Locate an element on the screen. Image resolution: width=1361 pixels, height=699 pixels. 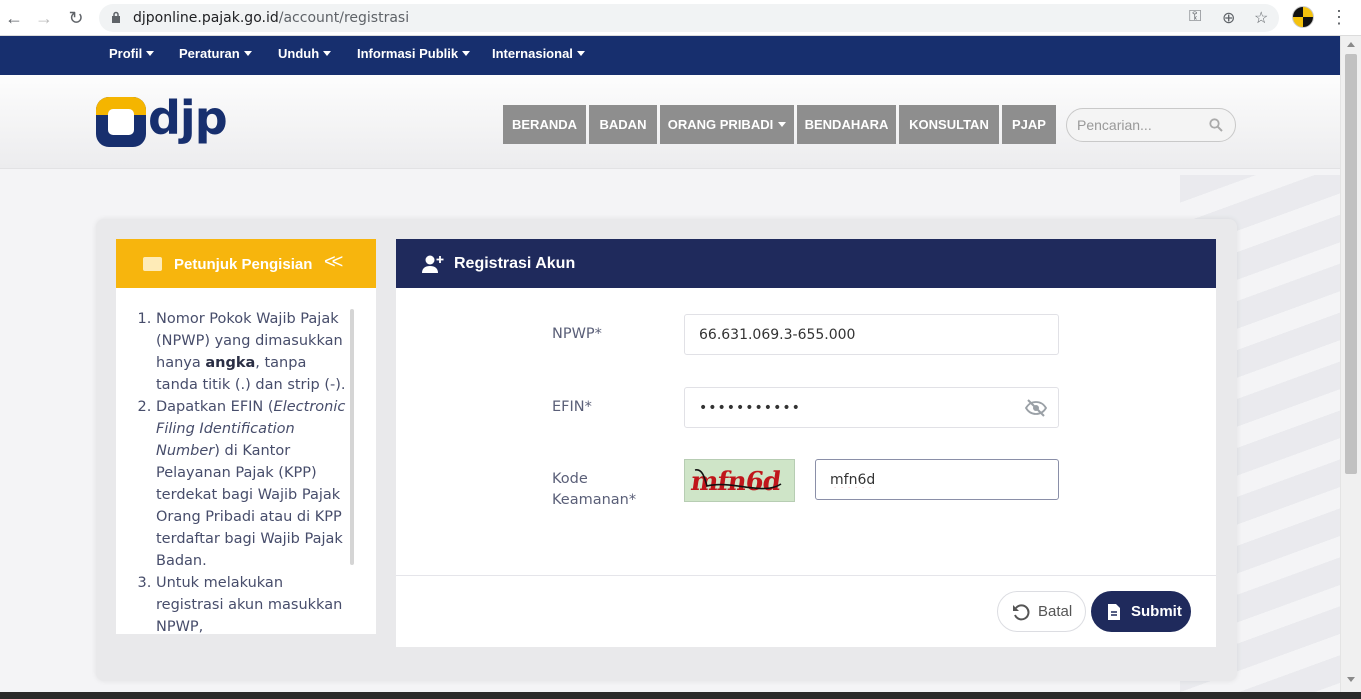
guide-header: Petunjuk Pengisian << is located at coordinates (246, 263).